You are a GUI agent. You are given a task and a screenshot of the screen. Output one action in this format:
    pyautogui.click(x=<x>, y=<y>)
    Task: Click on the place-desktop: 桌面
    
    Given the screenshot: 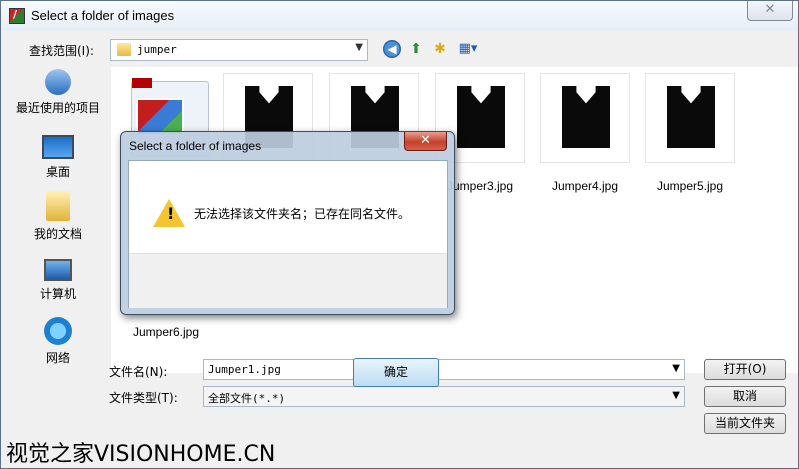 What is the action you would take?
    pyautogui.click(x=58, y=157)
    